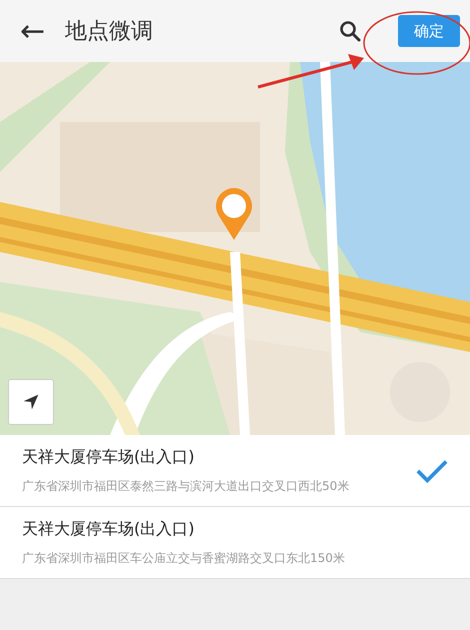 The image size is (470, 630). Describe the element at coordinates (33, 31) in the screenshot. I see `back-button: ←` at that location.